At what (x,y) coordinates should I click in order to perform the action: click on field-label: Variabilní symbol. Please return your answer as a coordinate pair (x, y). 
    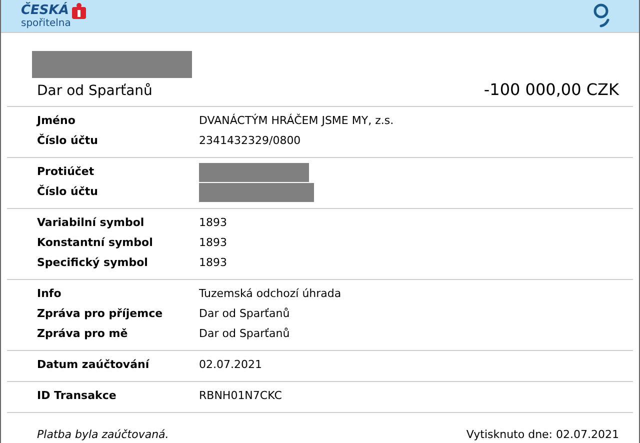
    Looking at the image, I should click on (91, 223).